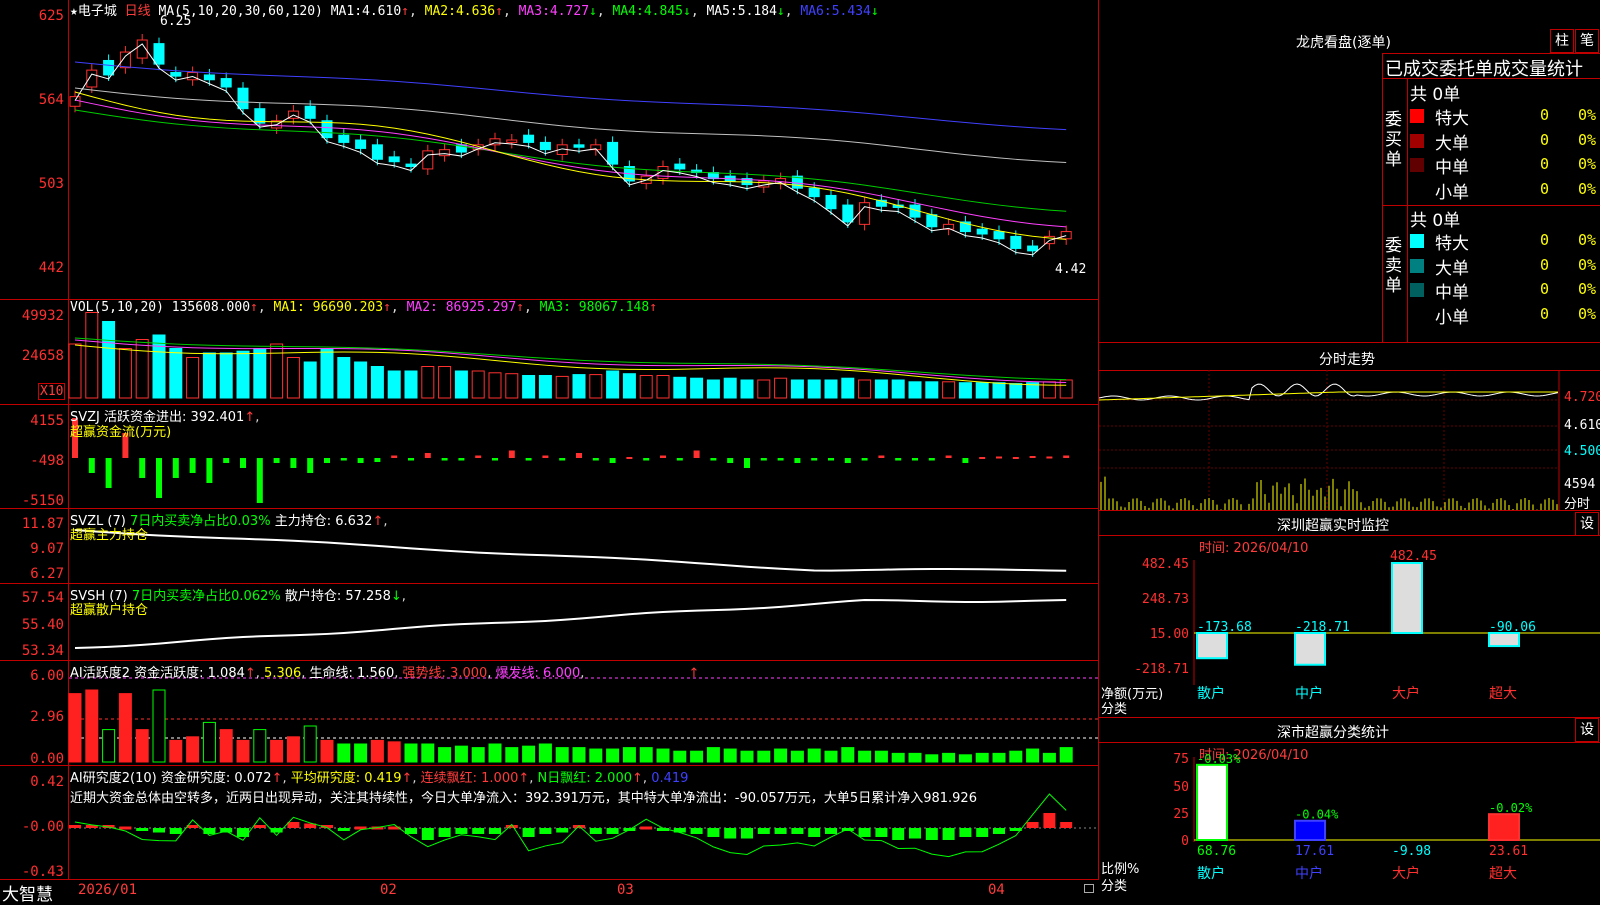 This screenshot has height=905, width=1600. I want to click on research-extra: 0.419, so click(670, 778).